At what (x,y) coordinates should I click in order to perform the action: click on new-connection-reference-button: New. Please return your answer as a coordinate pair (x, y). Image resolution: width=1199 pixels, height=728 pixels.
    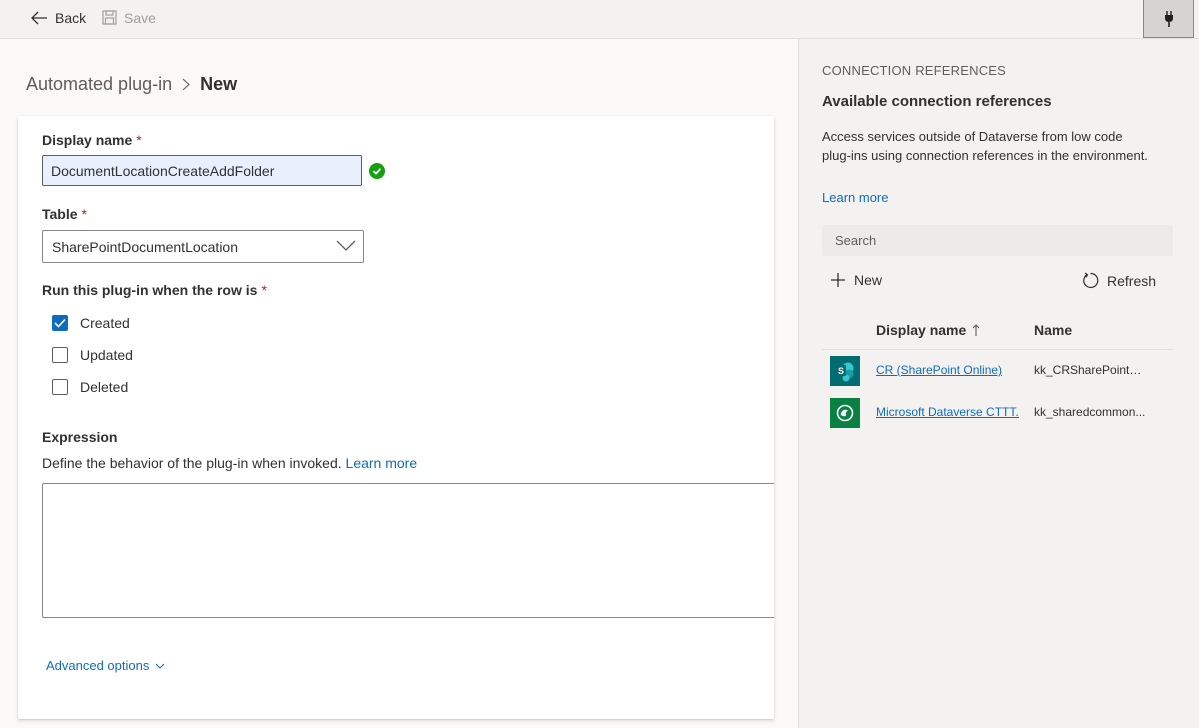
    Looking at the image, I should click on (856, 280).